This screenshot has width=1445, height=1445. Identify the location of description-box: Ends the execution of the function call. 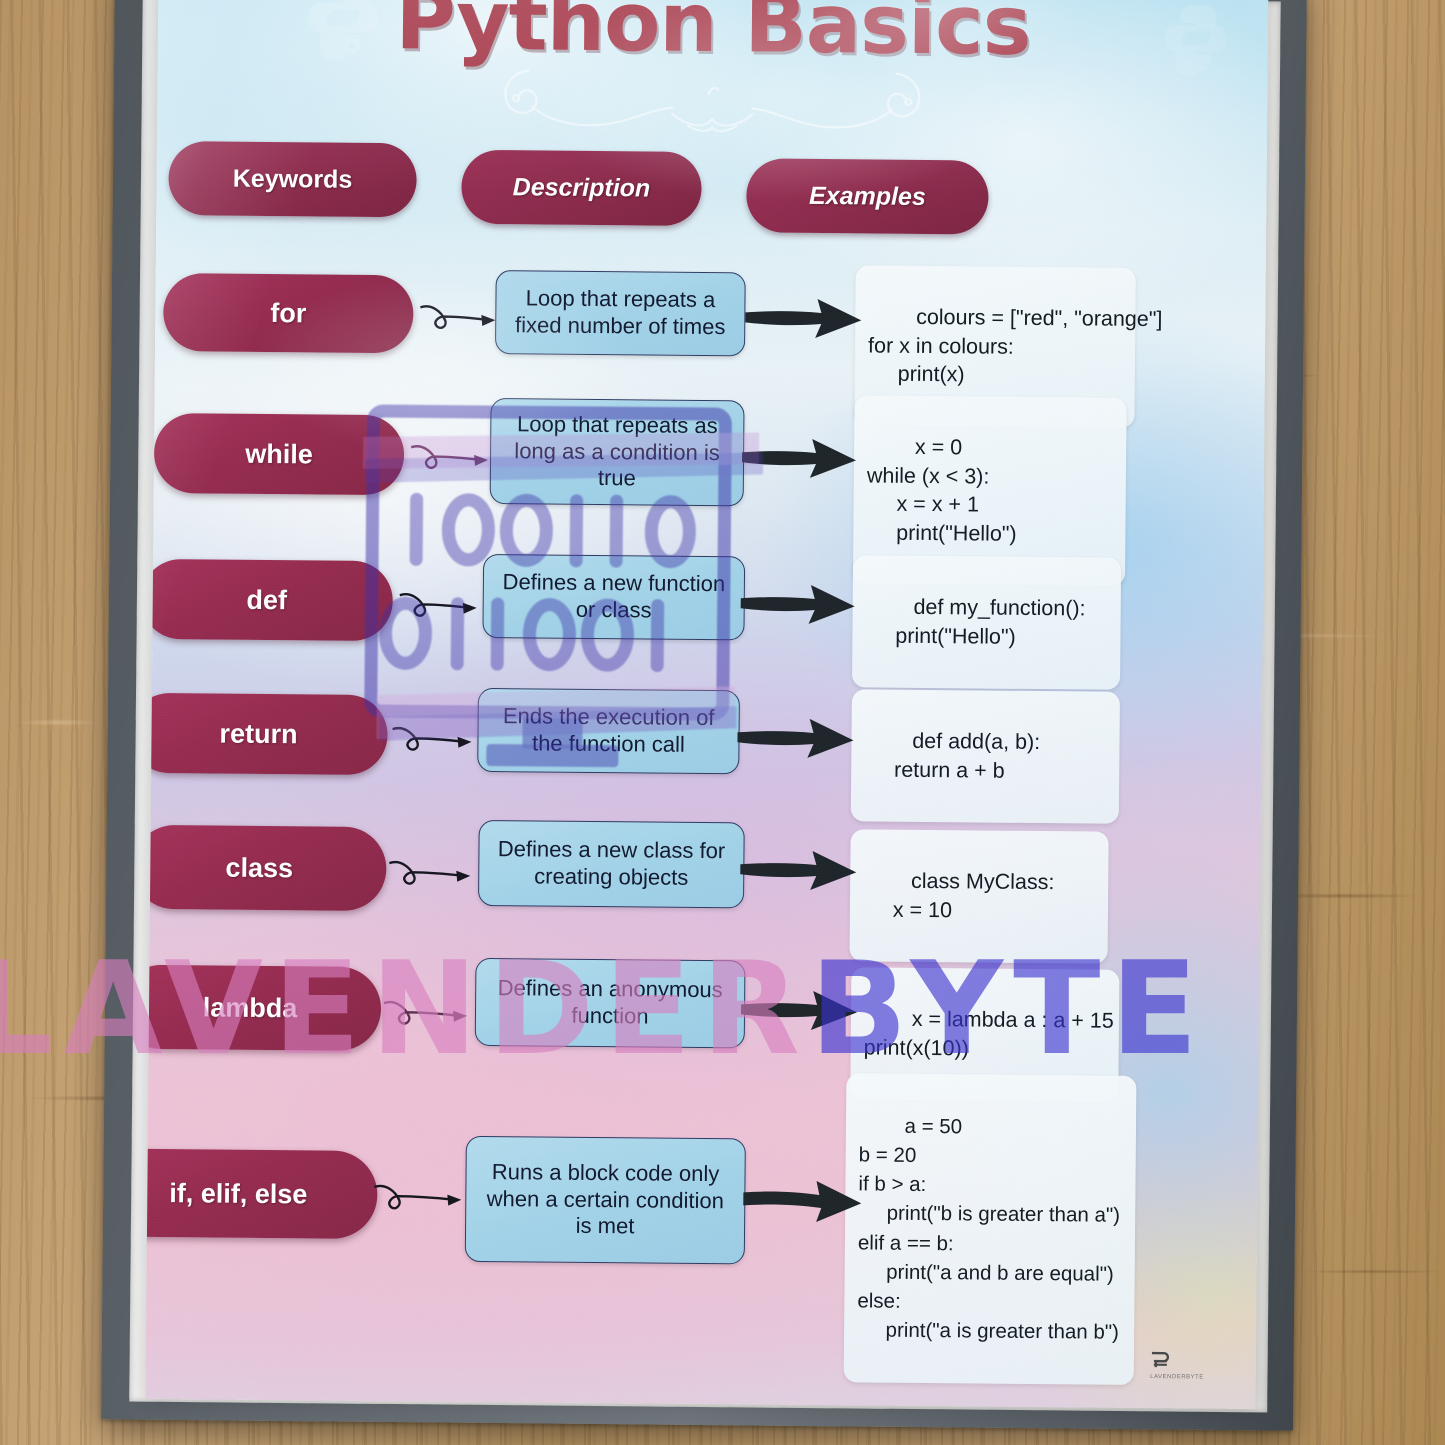
(608, 731).